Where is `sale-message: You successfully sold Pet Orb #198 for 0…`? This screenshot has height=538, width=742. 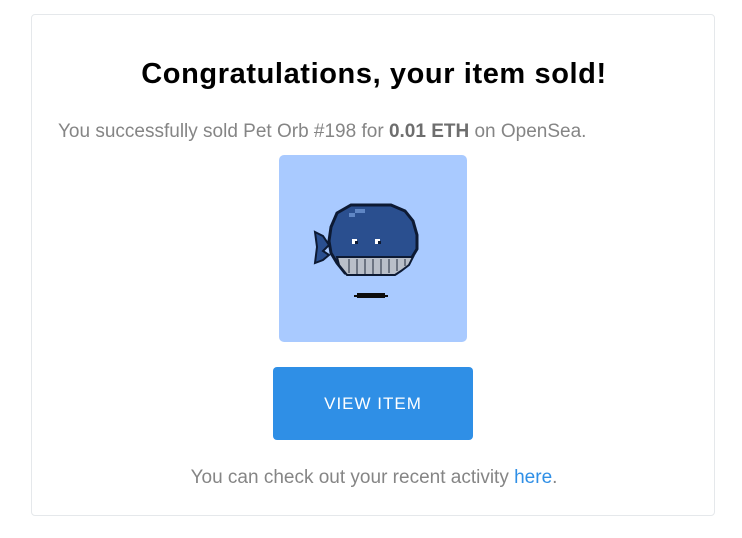 sale-message: You successfully sold Pet Orb #198 for 0… is located at coordinates (322, 132).